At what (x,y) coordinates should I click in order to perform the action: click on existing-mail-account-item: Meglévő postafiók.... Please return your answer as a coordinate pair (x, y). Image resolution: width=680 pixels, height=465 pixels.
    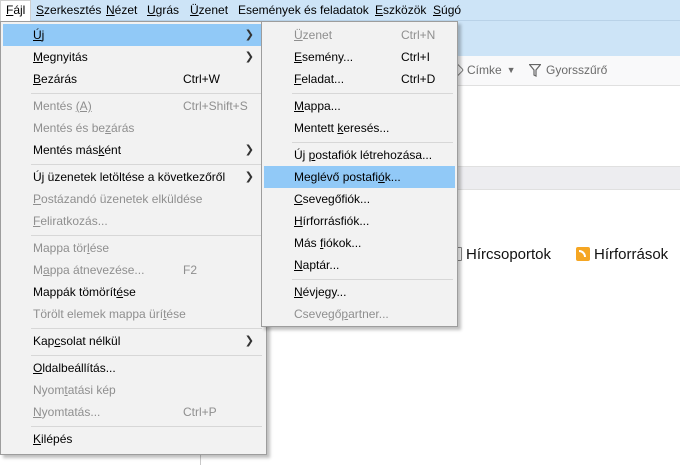
    Looking at the image, I should click on (359, 177).